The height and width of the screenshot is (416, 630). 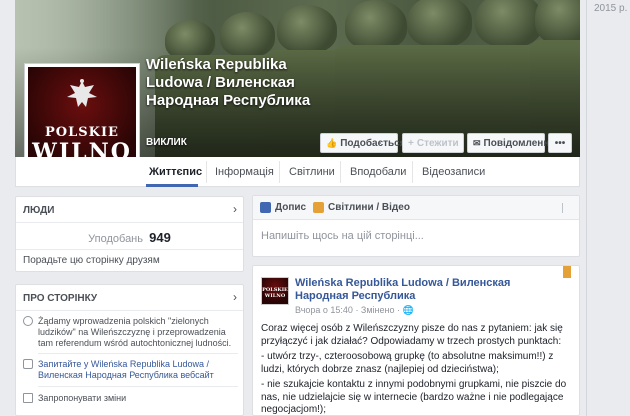 What do you see at coordinates (172, 185) in the screenshot?
I see `active-tab-indicator` at bounding box center [172, 185].